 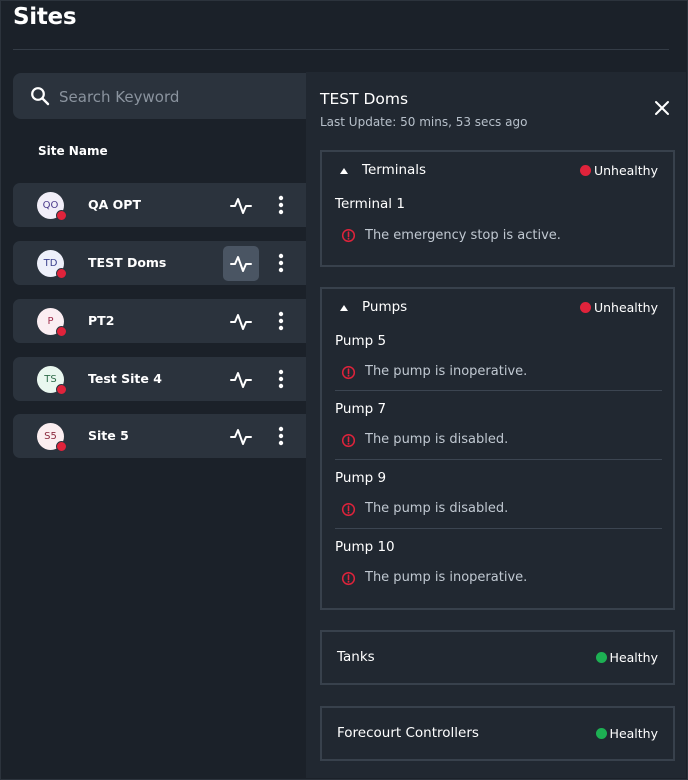 I want to click on pump-name: Pump 9, so click(x=361, y=478).